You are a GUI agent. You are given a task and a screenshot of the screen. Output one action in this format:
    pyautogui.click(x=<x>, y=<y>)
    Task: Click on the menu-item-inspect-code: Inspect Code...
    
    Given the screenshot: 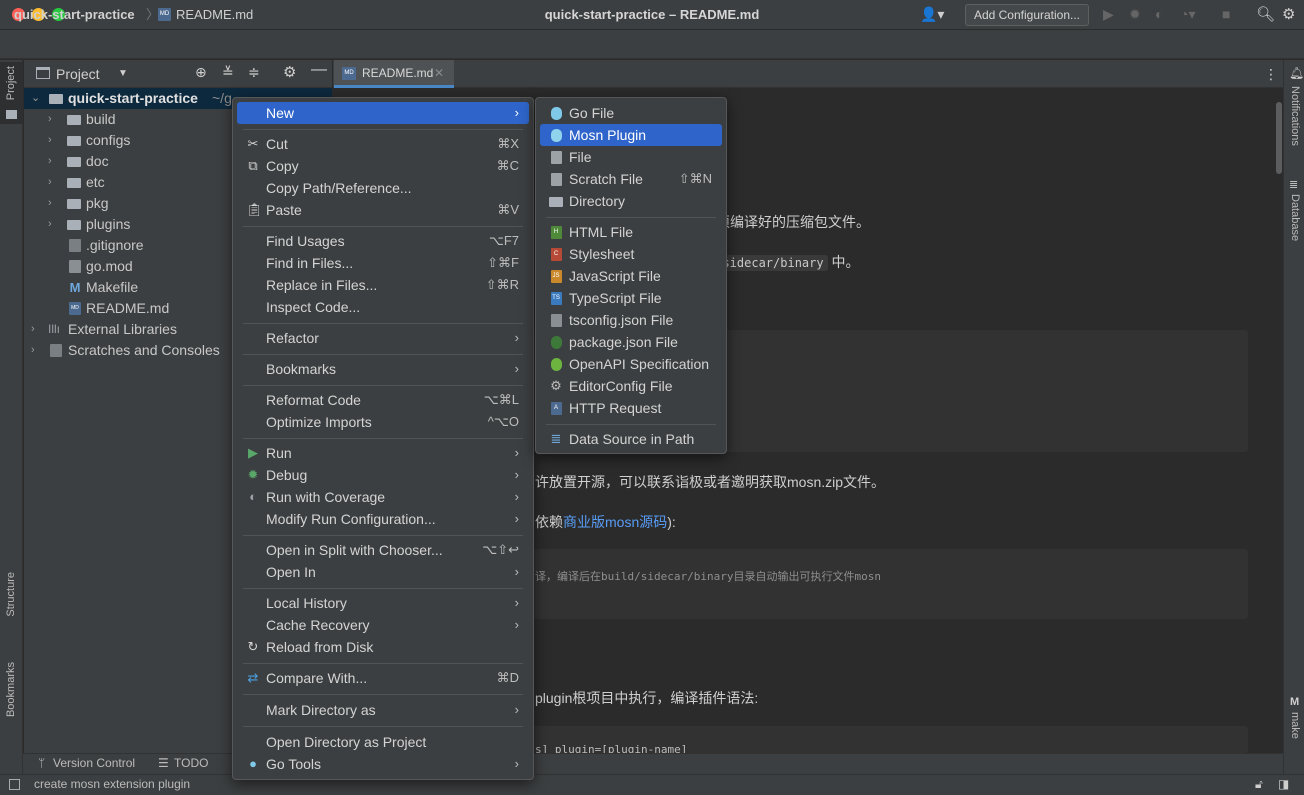 What is the action you would take?
    pyautogui.click(x=383, y=307)
    